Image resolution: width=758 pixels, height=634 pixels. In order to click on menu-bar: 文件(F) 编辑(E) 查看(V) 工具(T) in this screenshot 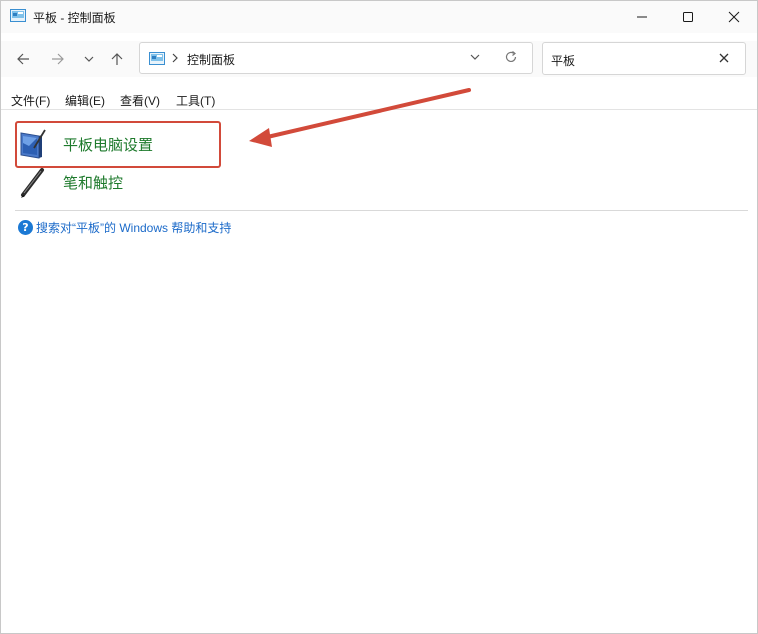, I will do `click(379, 99)`.